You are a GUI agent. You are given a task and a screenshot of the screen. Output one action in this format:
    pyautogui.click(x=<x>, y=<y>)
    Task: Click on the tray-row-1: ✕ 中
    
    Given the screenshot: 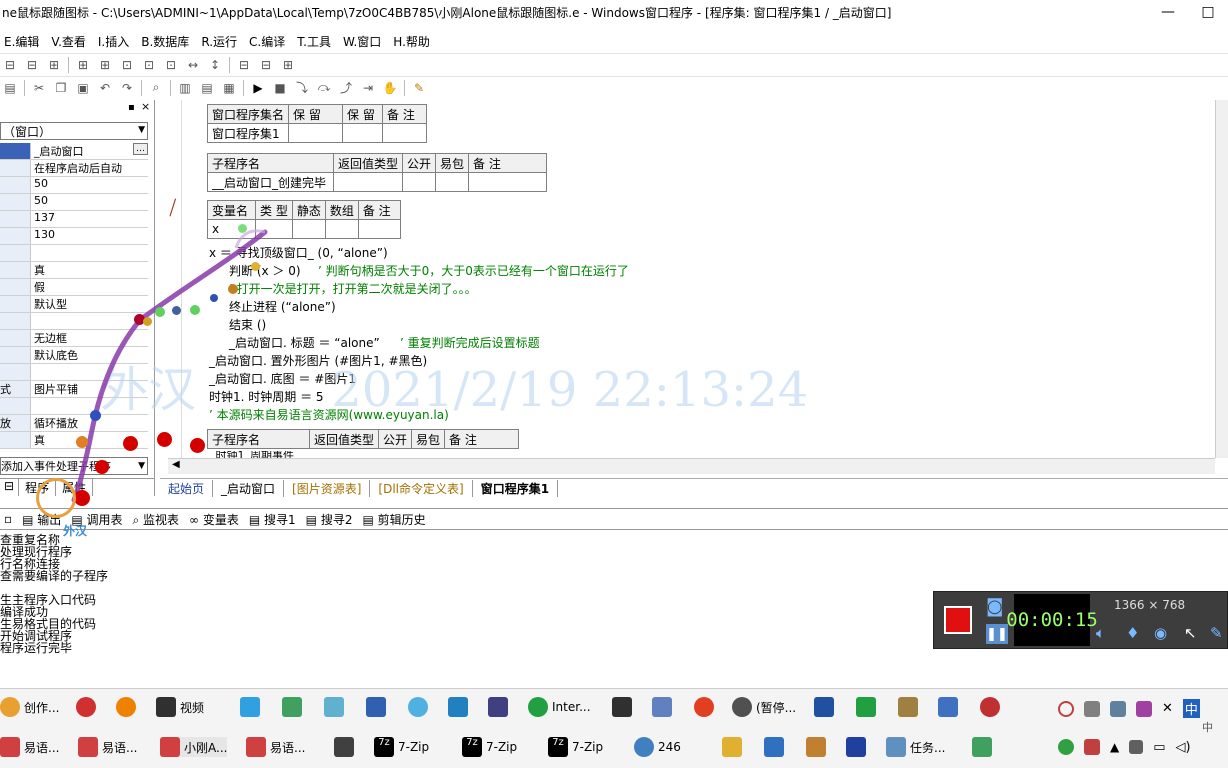 What is the action you would take?
    pyautogui.click(x=1129, y=708)
    